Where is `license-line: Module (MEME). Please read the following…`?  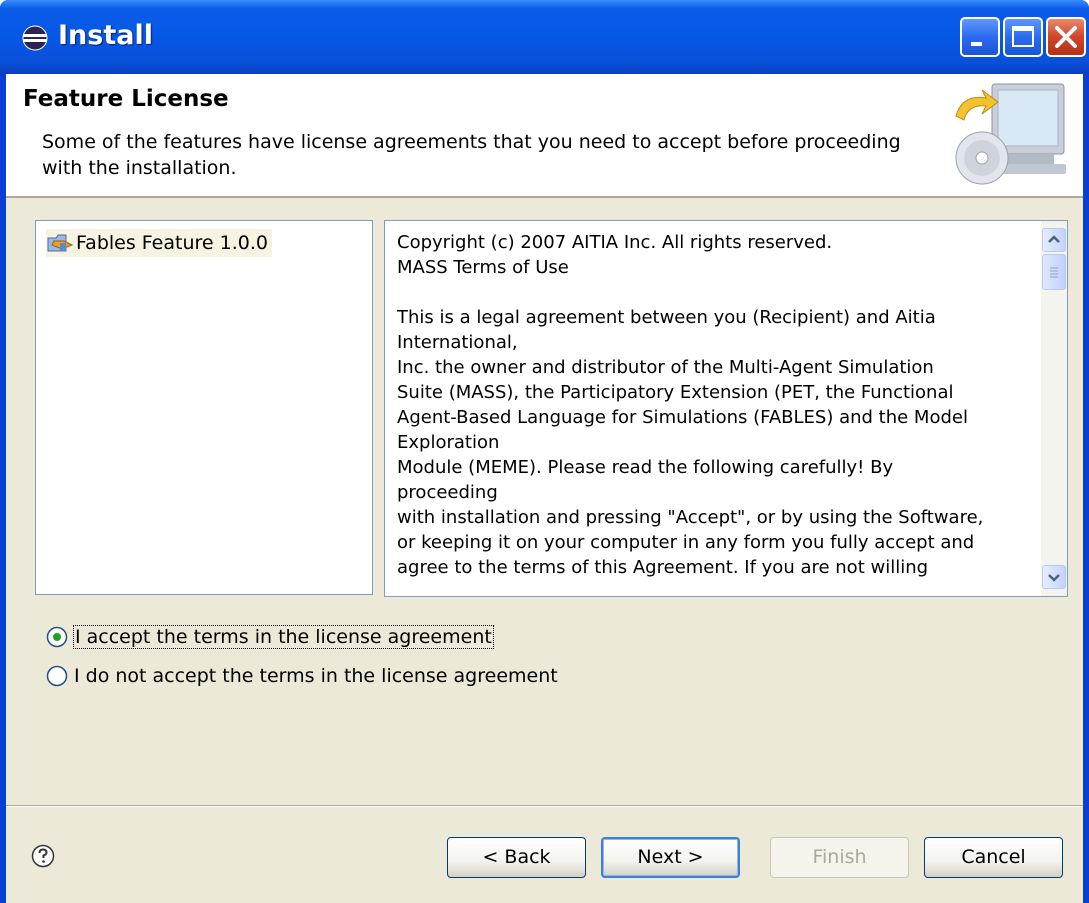 license-line: Module (MEME). Please read the following… is located at coordinates (645, 467).